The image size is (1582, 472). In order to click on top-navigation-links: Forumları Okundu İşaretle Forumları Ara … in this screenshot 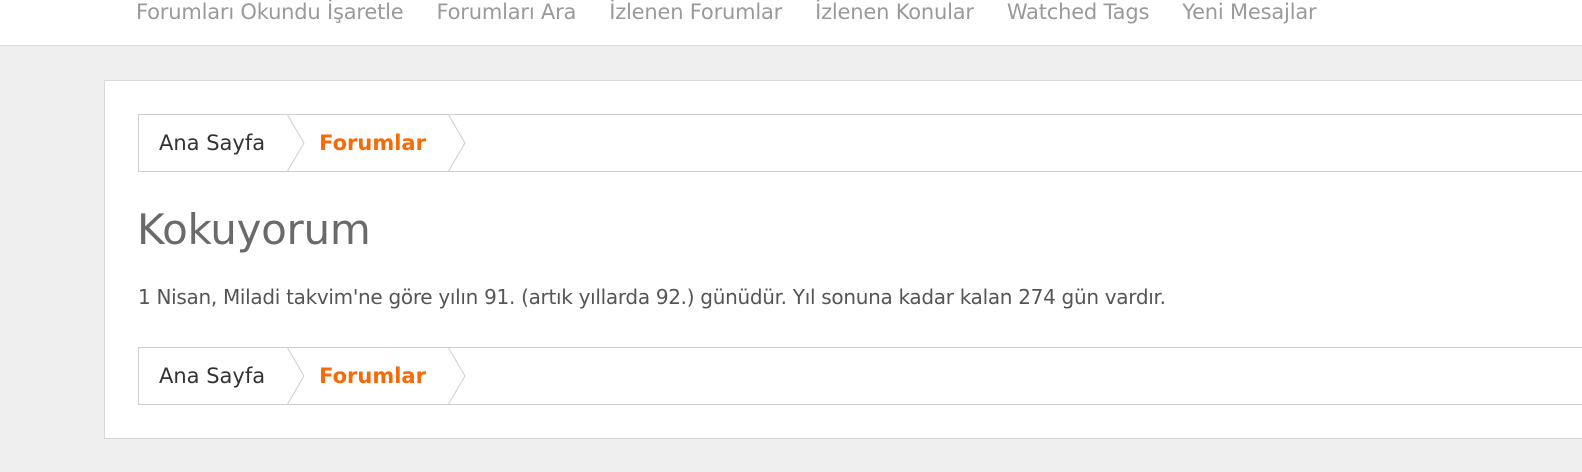, I will do `click(726, 14)`.